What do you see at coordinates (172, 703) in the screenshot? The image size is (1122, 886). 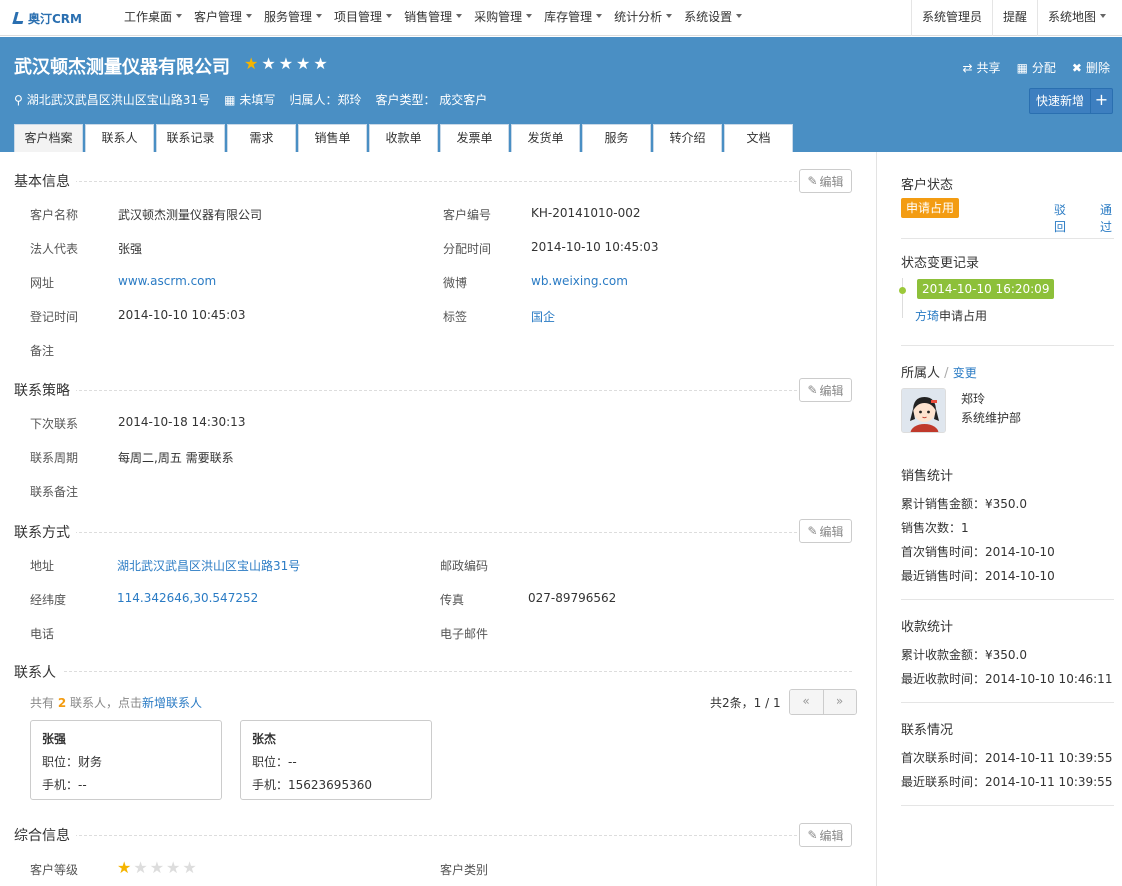 I see `add-contact-link: 新增联系人` at bounding box center [172, 703].